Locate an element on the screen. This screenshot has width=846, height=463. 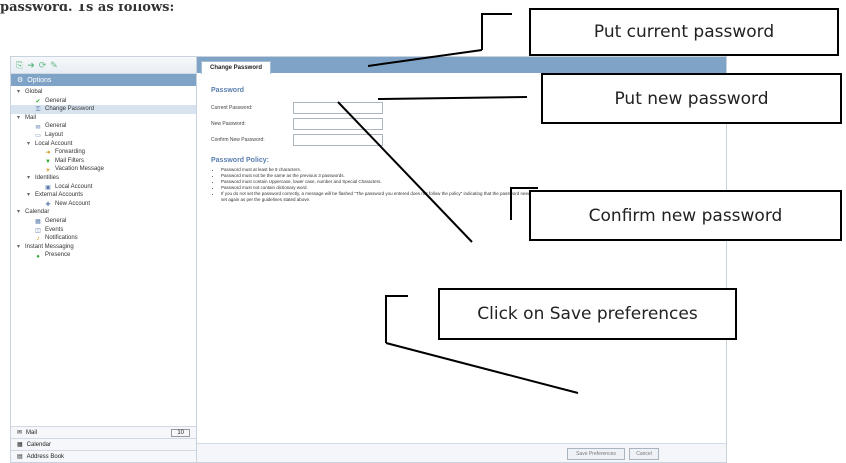
callout-new-password: Put new password is located at coordinates (691, 98).